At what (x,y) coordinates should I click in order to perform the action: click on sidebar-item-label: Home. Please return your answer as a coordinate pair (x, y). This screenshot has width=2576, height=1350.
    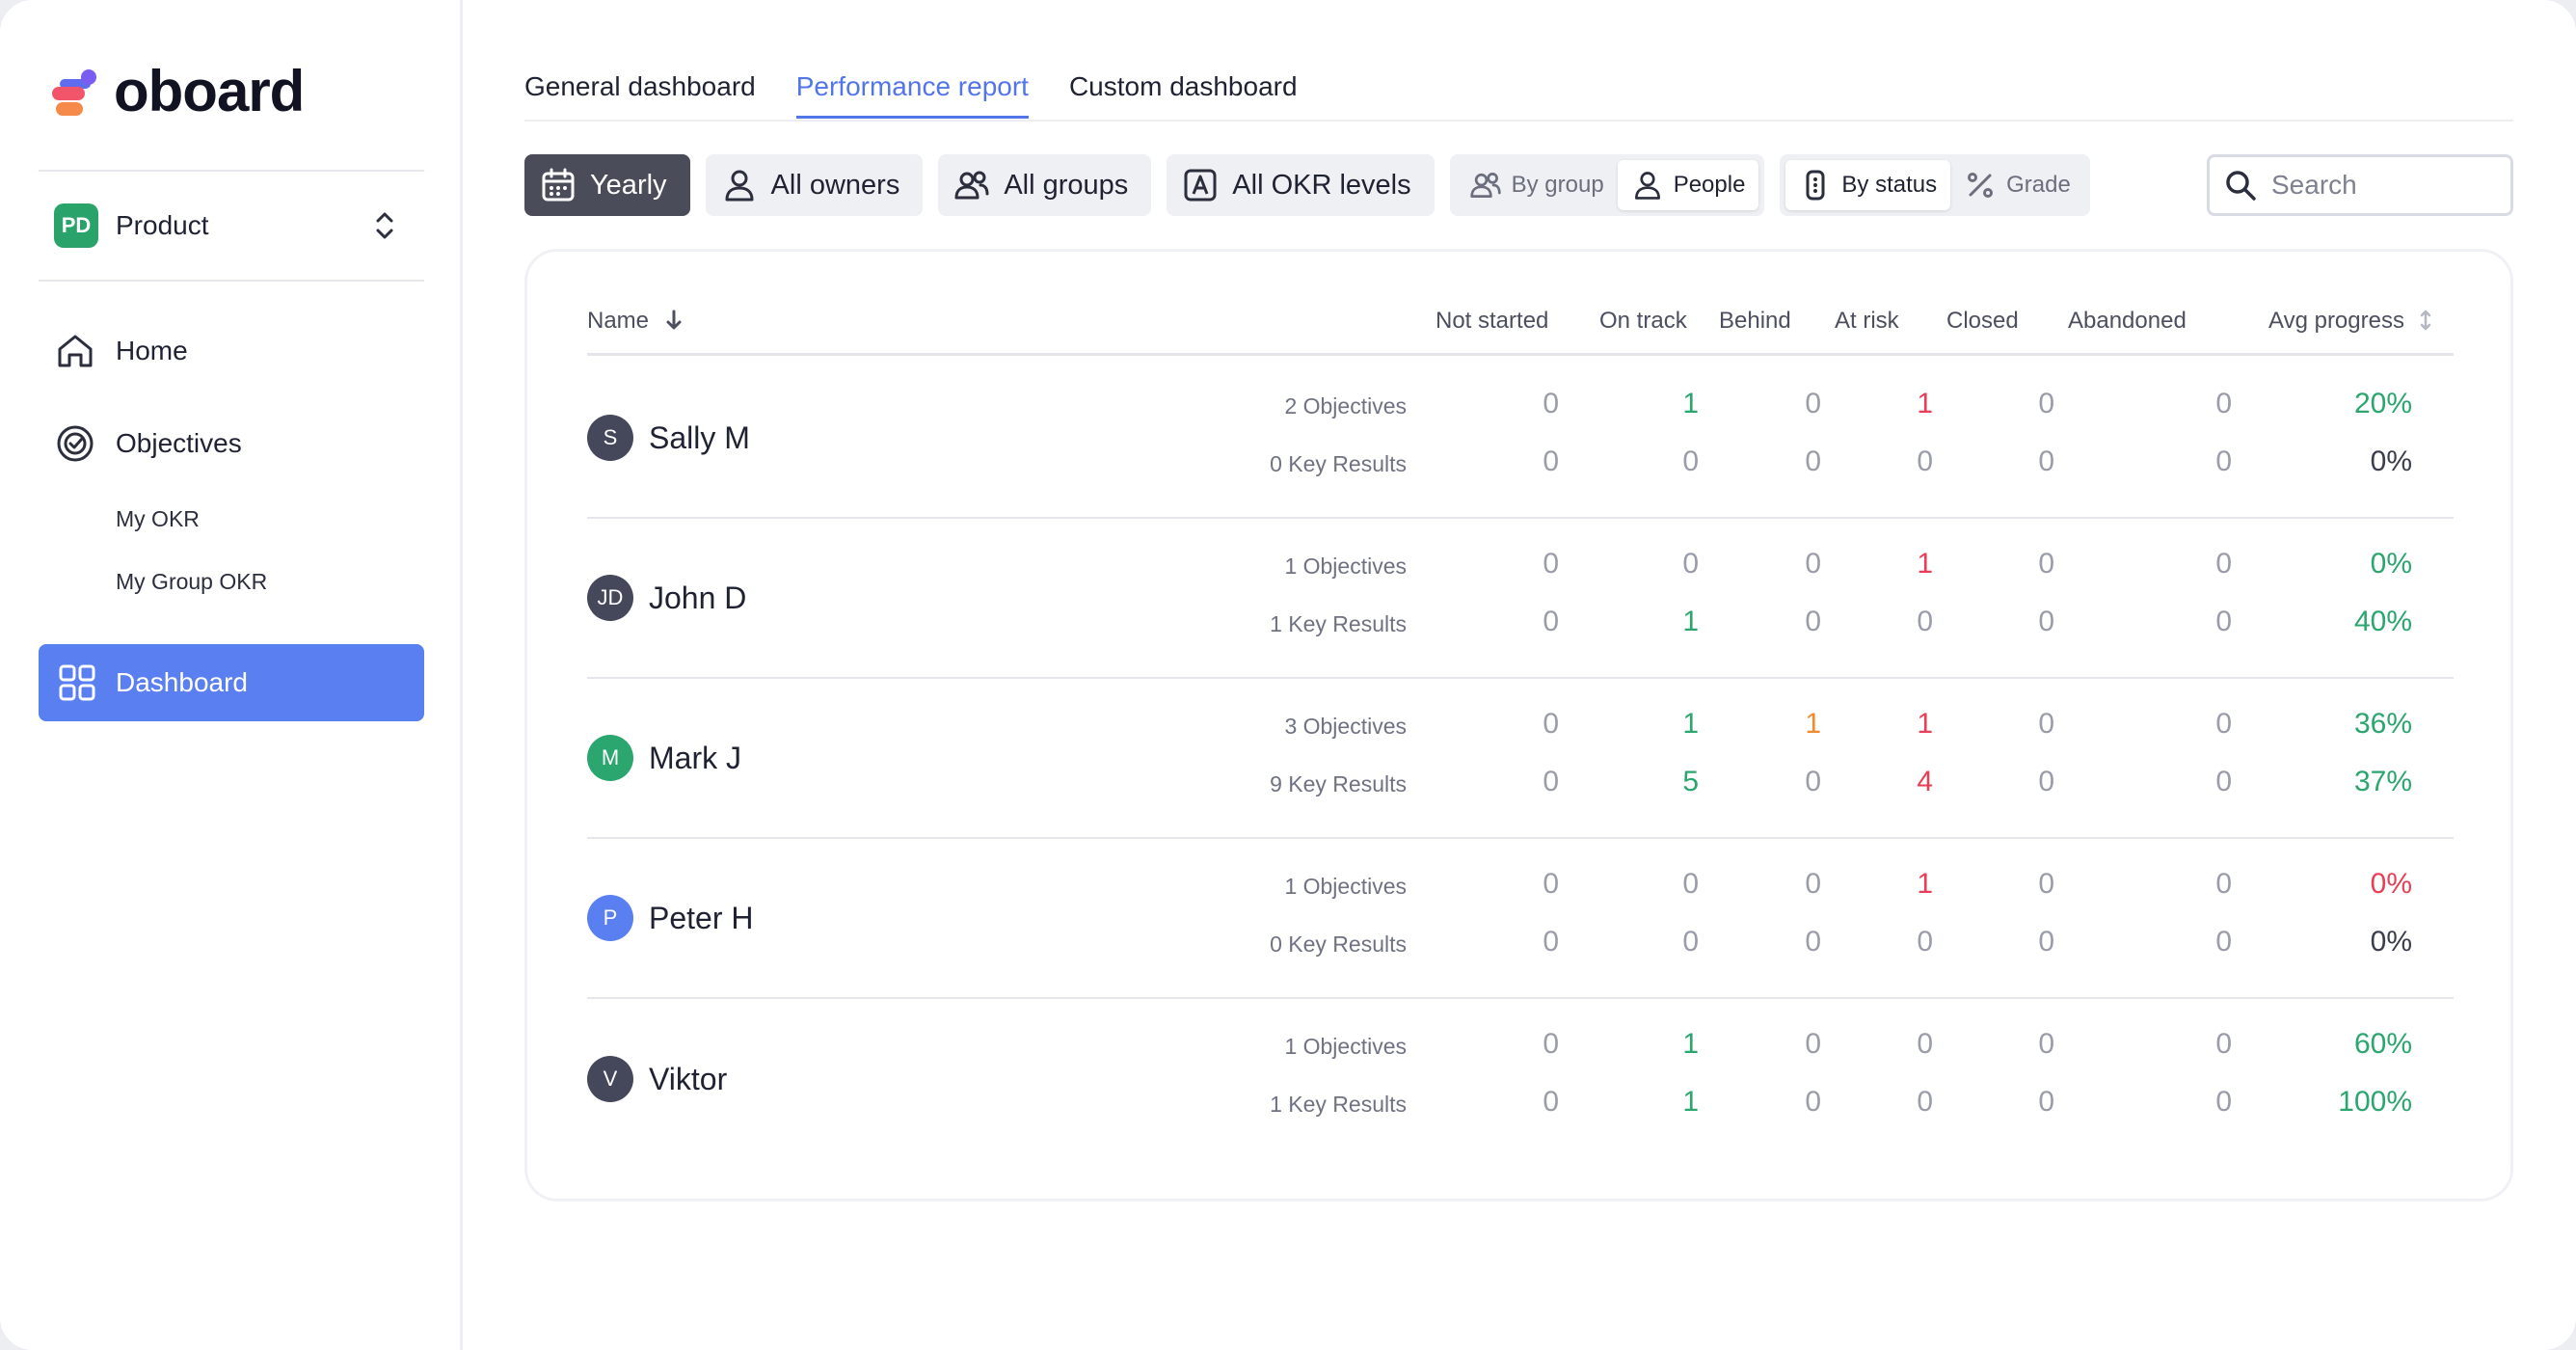
    Looking at the image, I should click on (152, 350).